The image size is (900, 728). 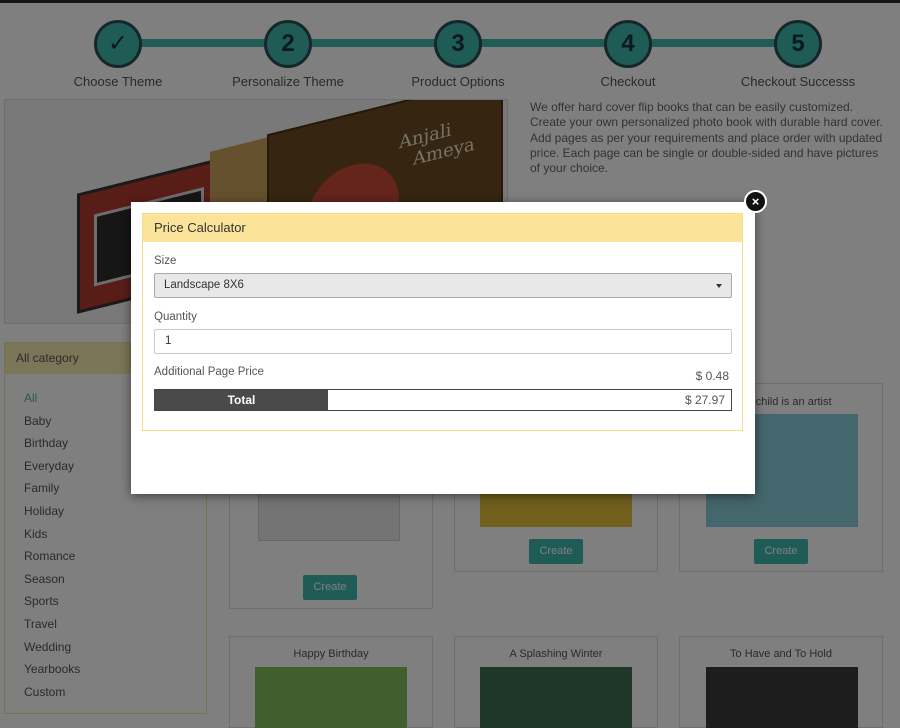 What do you see at coordinates (755, 201) in the screenshot?
I see `close-icon: ×` at bounding box center [755, 201].